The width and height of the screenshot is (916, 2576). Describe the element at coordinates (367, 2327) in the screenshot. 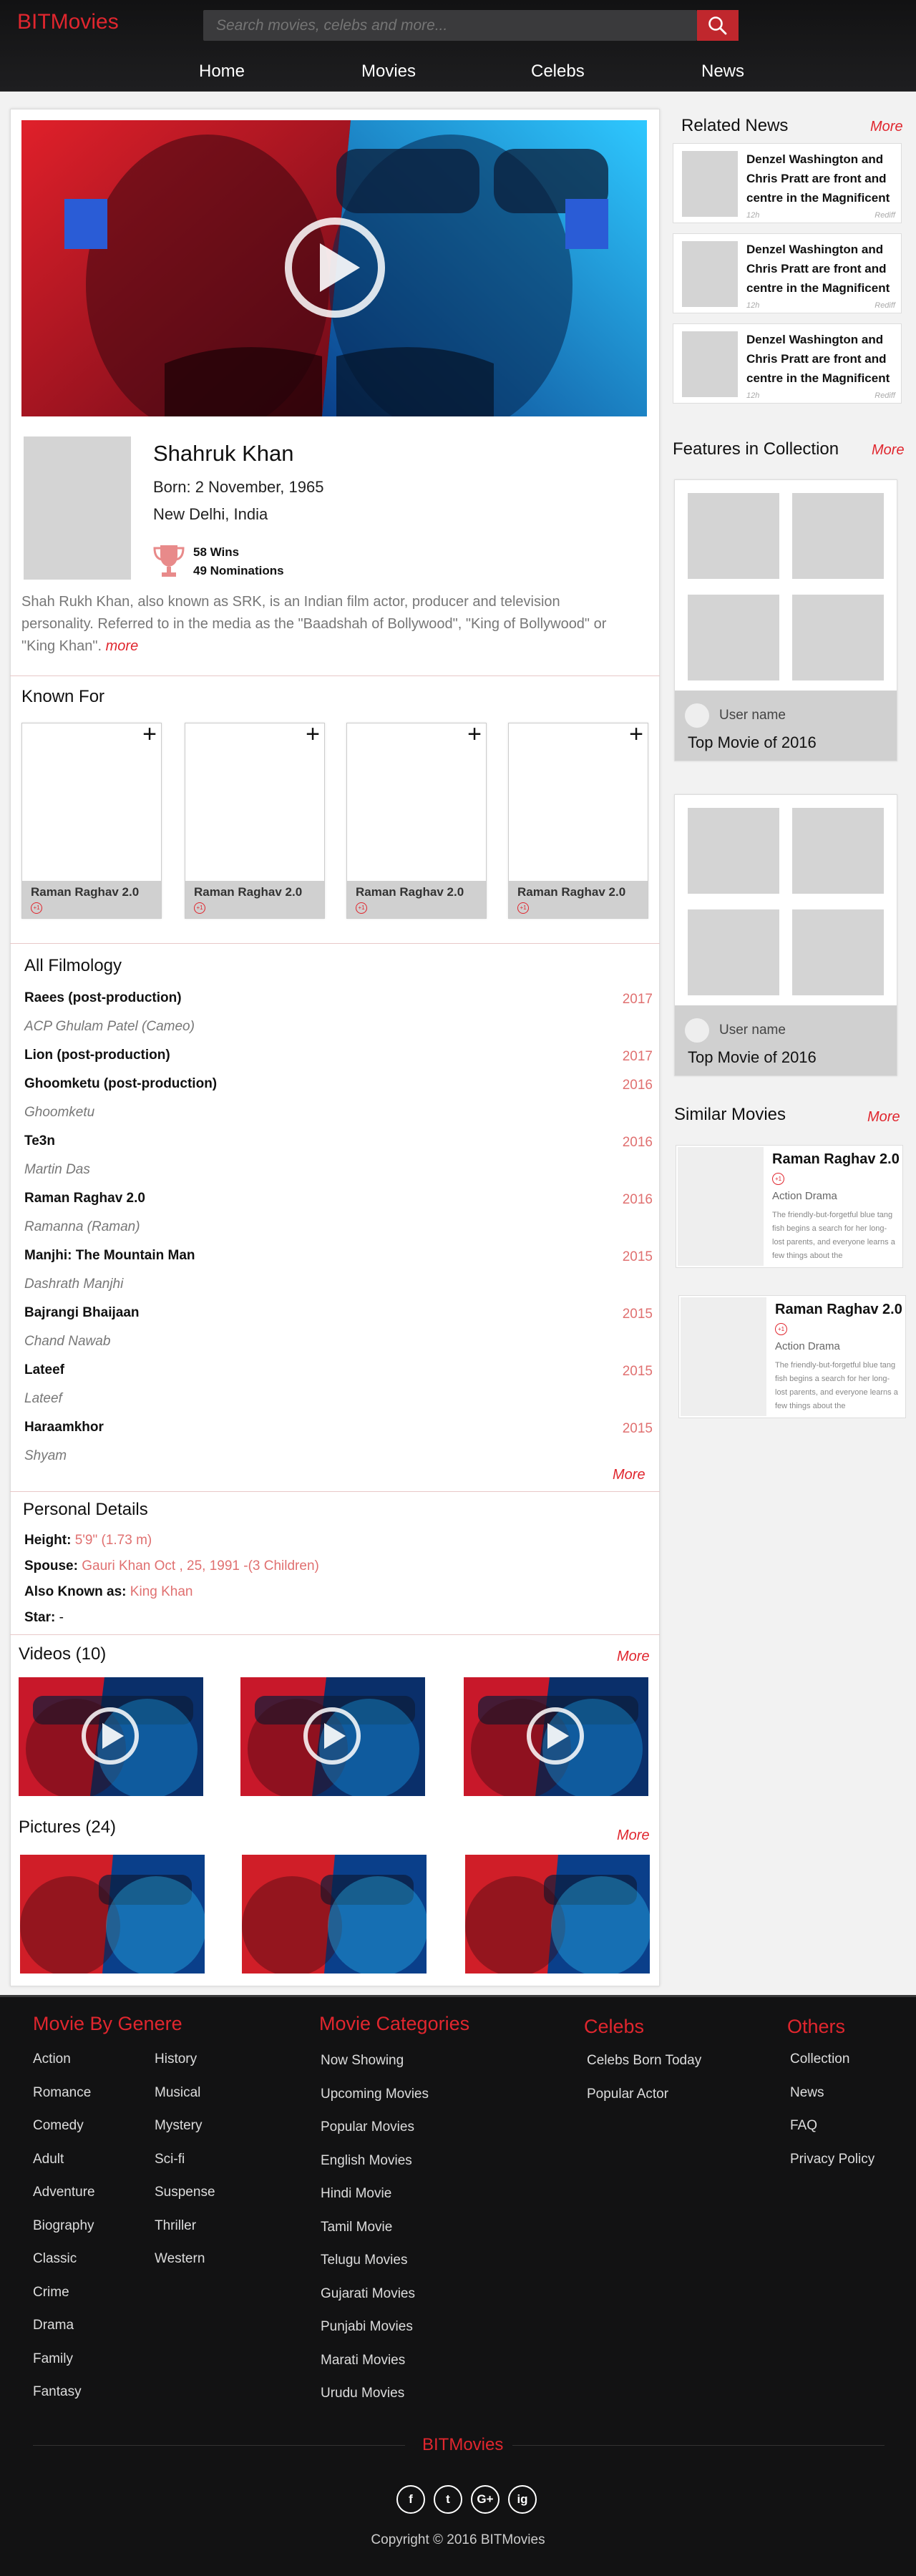

I see `footer-link: Punjabi Movies` at that location.